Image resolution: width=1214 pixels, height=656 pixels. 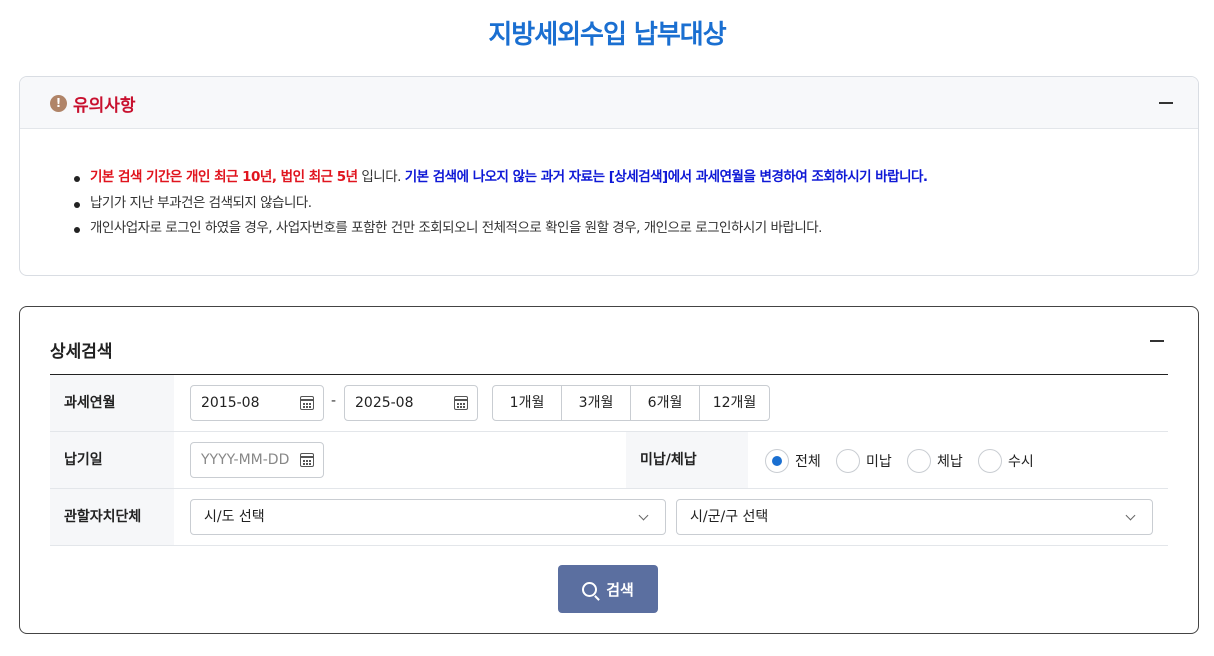 What do you see at coordinates (793, 461) in the screenshot?
I see `status-radio-all: 전체` at bounding box center [793, 461].